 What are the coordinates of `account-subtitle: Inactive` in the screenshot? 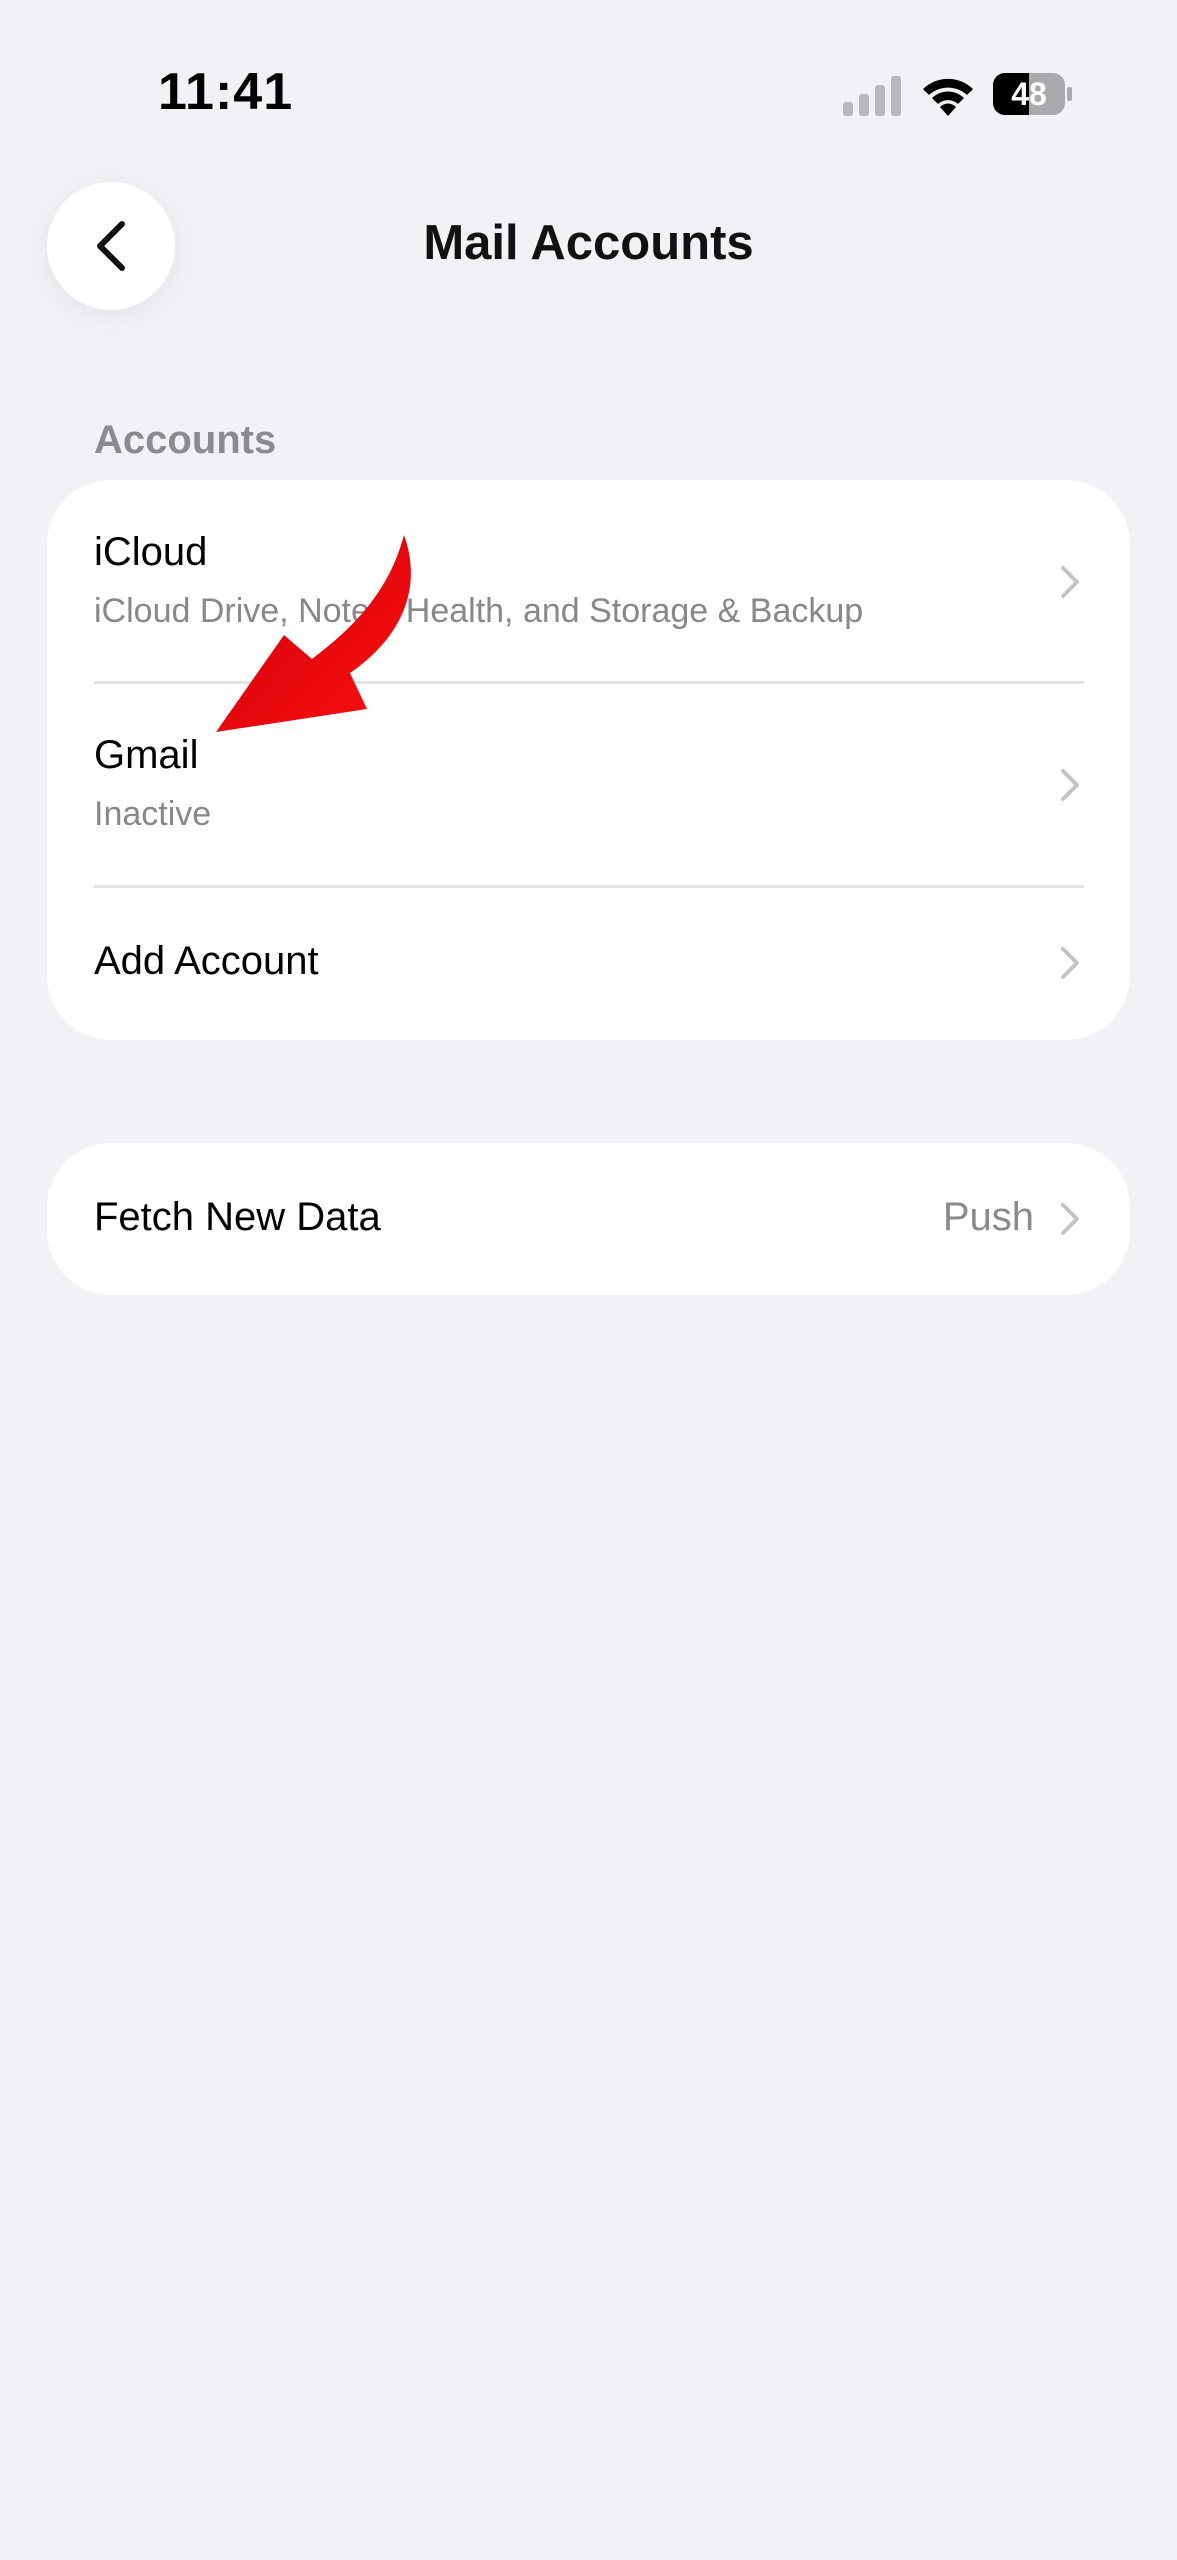 It's located at (153, 814).